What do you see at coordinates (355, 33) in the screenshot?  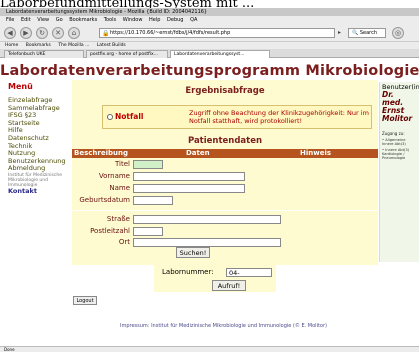 I see `search-icon: 🔍` at bounding box center [355, 33].